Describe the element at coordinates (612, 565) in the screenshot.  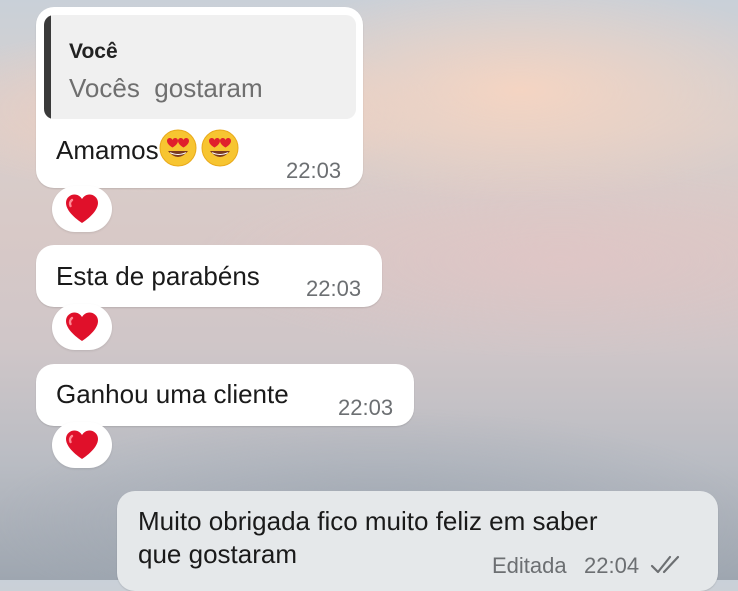
I see `message-time: 22:04` at that location.